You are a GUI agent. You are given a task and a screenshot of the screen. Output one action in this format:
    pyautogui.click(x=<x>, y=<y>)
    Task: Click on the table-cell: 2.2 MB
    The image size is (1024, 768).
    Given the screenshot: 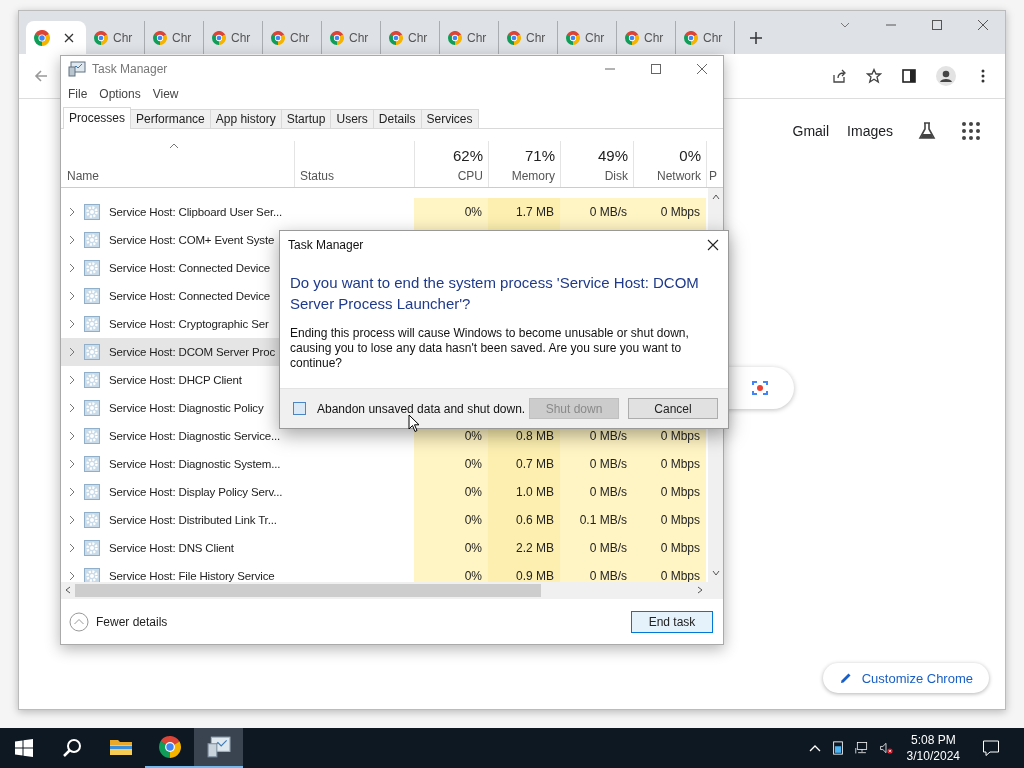 What is the action you would take?
    pyautogui.click(x=535, y=548)
    